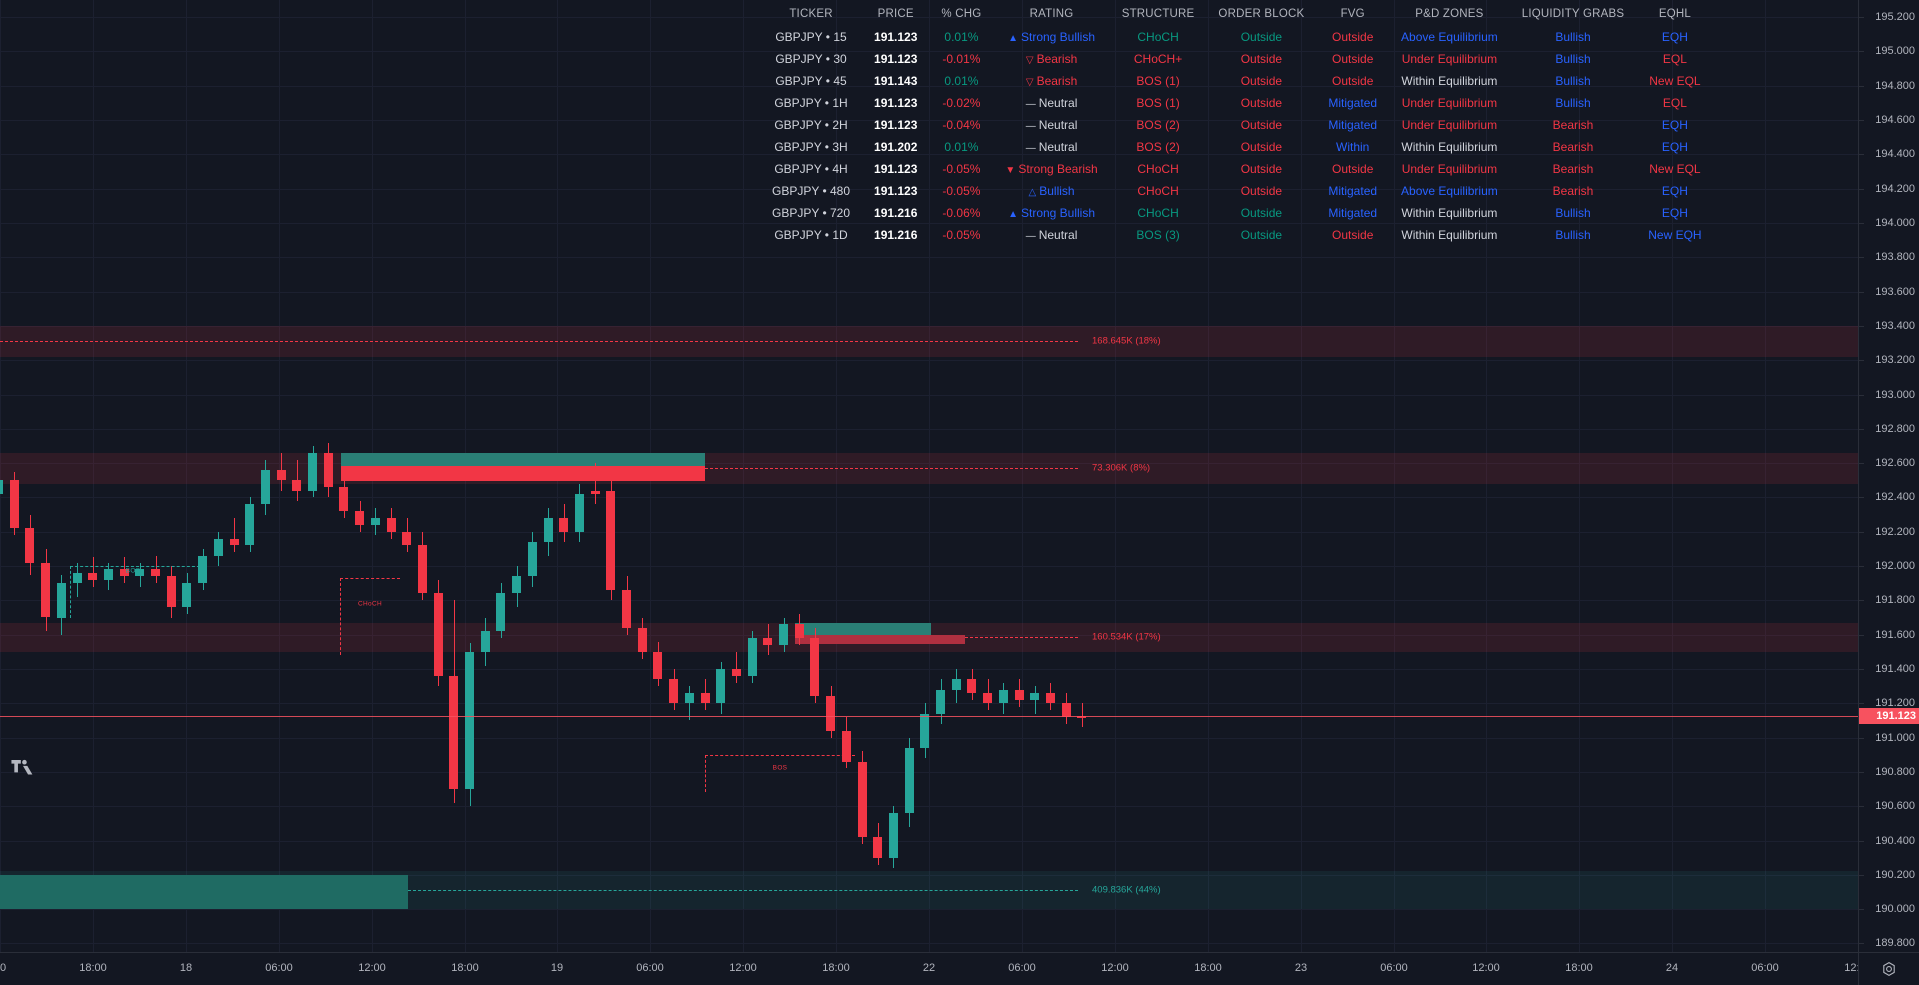  What do you see at coordinates (780, 768) in the screenshot?
I see `structure-label: BOS` at bounding box center [780, 768].